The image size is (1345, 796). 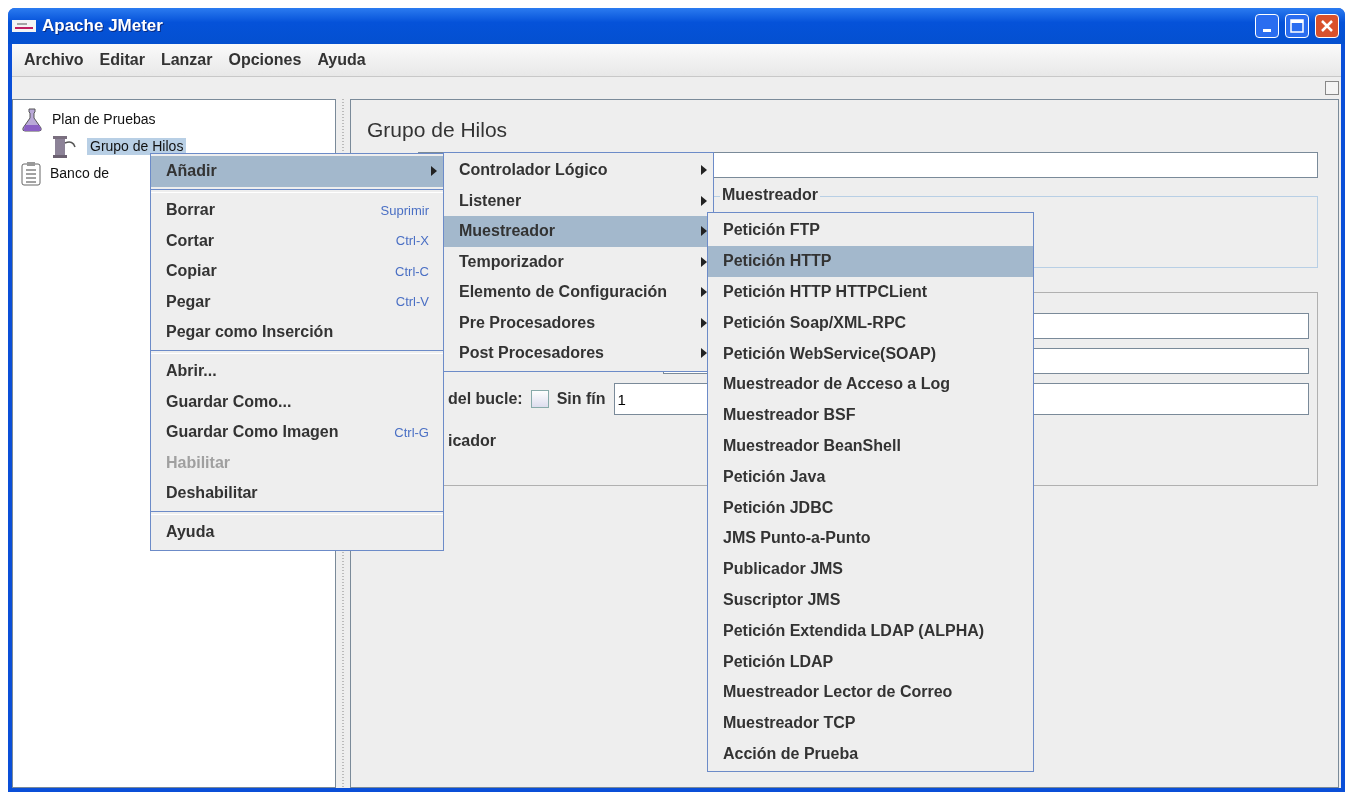 What do you see at coordinates (103, 26) in the screenshot?
I see `window-title: Apache JMeter` at bounding box center [103, 26].